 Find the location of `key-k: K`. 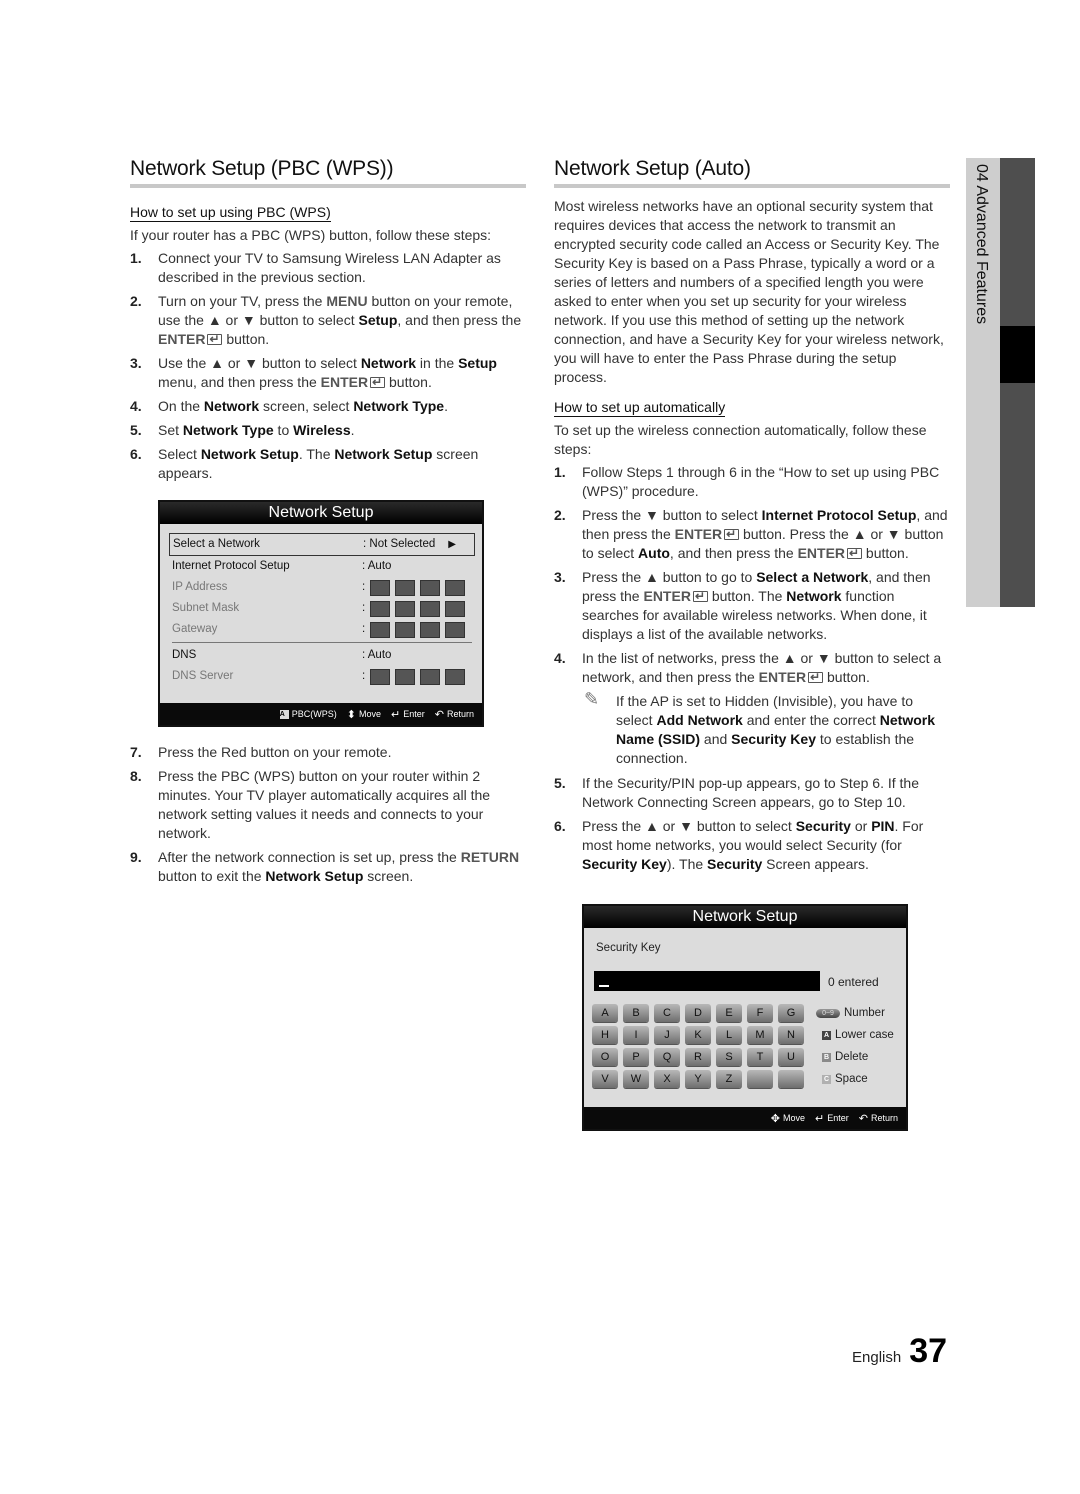

key-k: K is located at coordinates (698, 1035).